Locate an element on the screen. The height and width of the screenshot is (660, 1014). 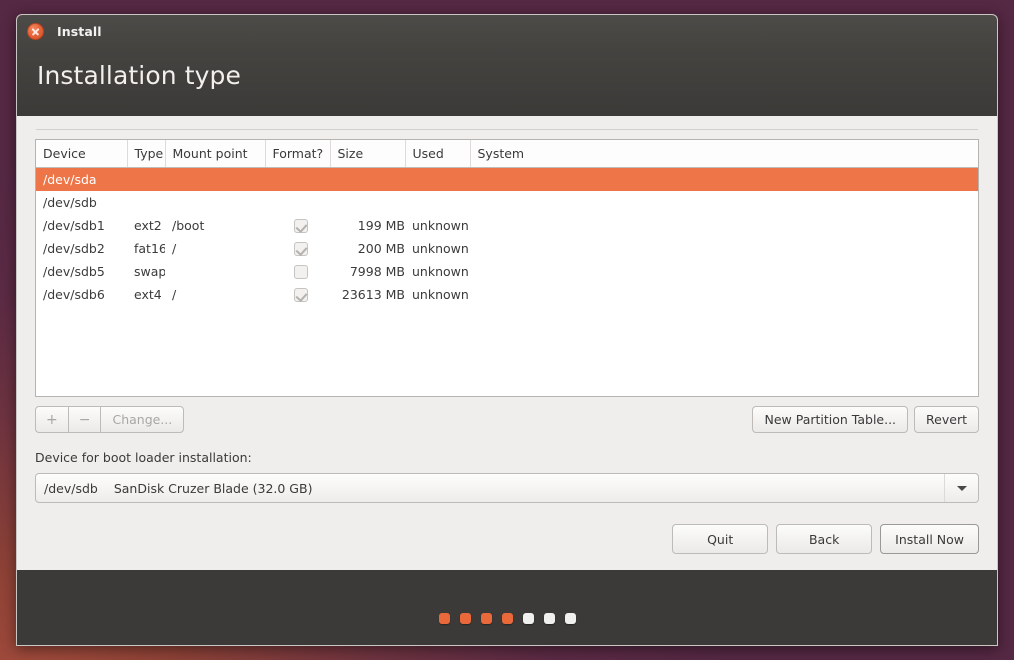
bootloader-device-name: /dev/sdb is located at coordinates (71, 488).